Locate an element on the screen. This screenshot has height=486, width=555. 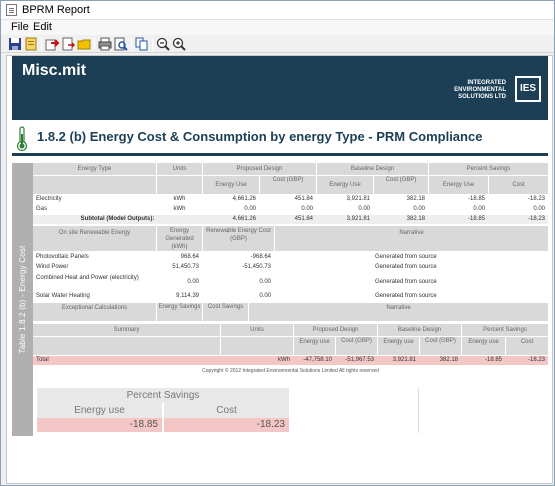
menu-edit: Edit is located at coordinates (42, 27).